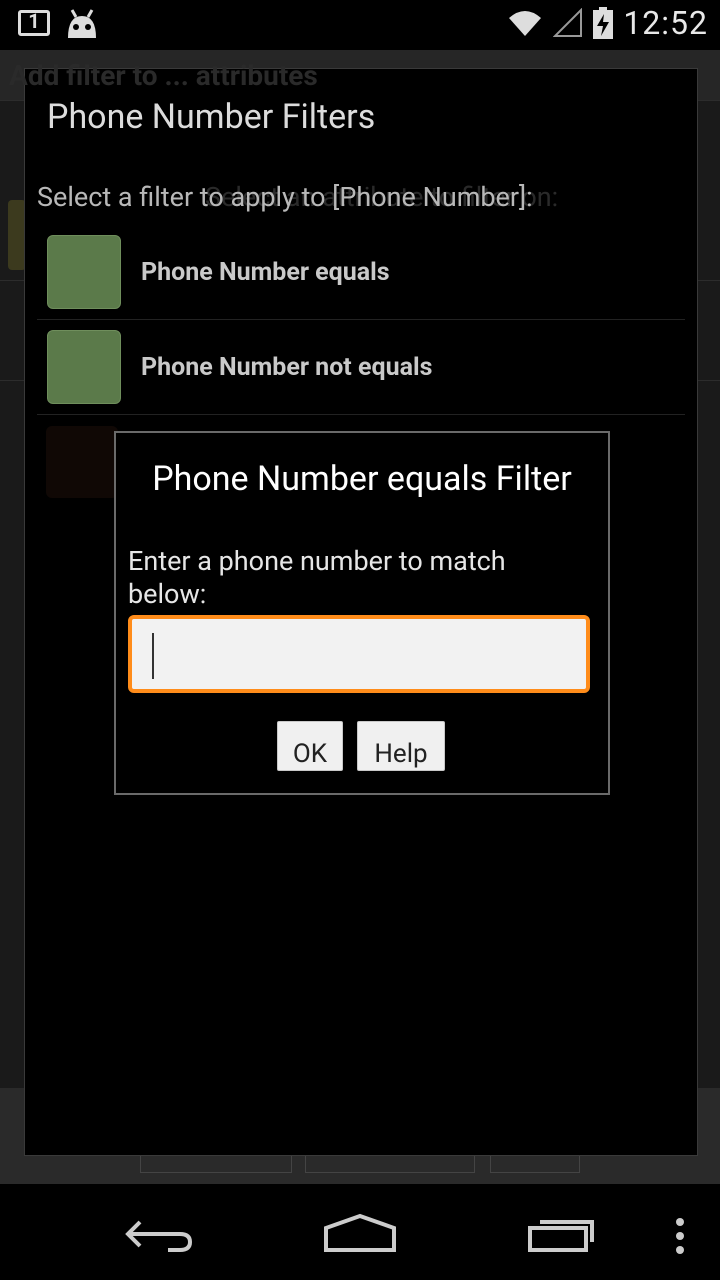 Image resolution: width=720 pixels, height=1280 pixels. What do you see at coordinates (317, 577) in the screenshot?
I see `dialog-message: Enter a phone number to match below:` at bounding box center [317, 577].